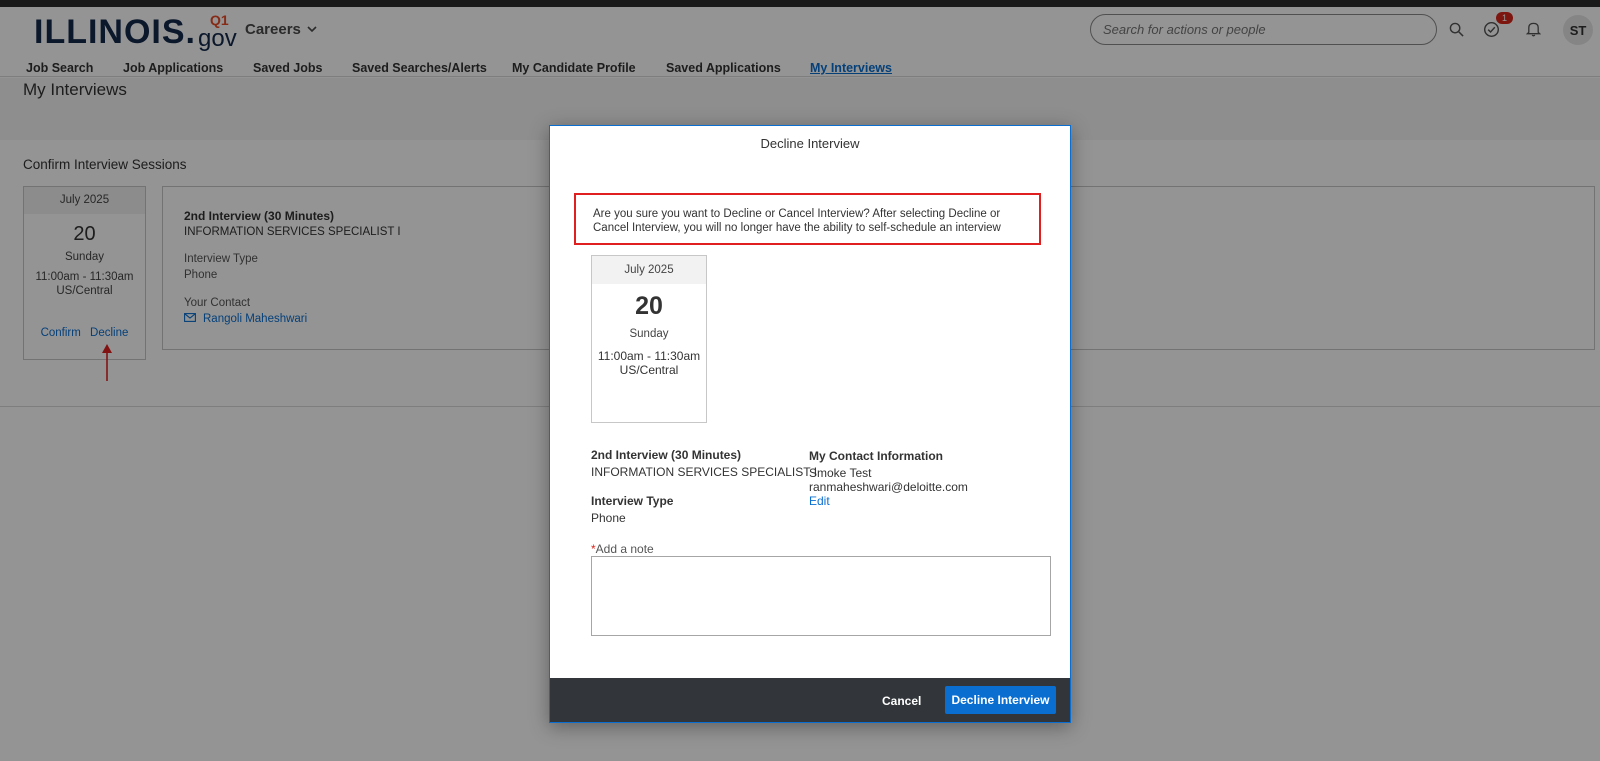 The width and height of the screenshot is (1600, 761). Describe the element at coordinates (819, 501) in the screenshot. I see `edit-contact-link: Edit` at that location.